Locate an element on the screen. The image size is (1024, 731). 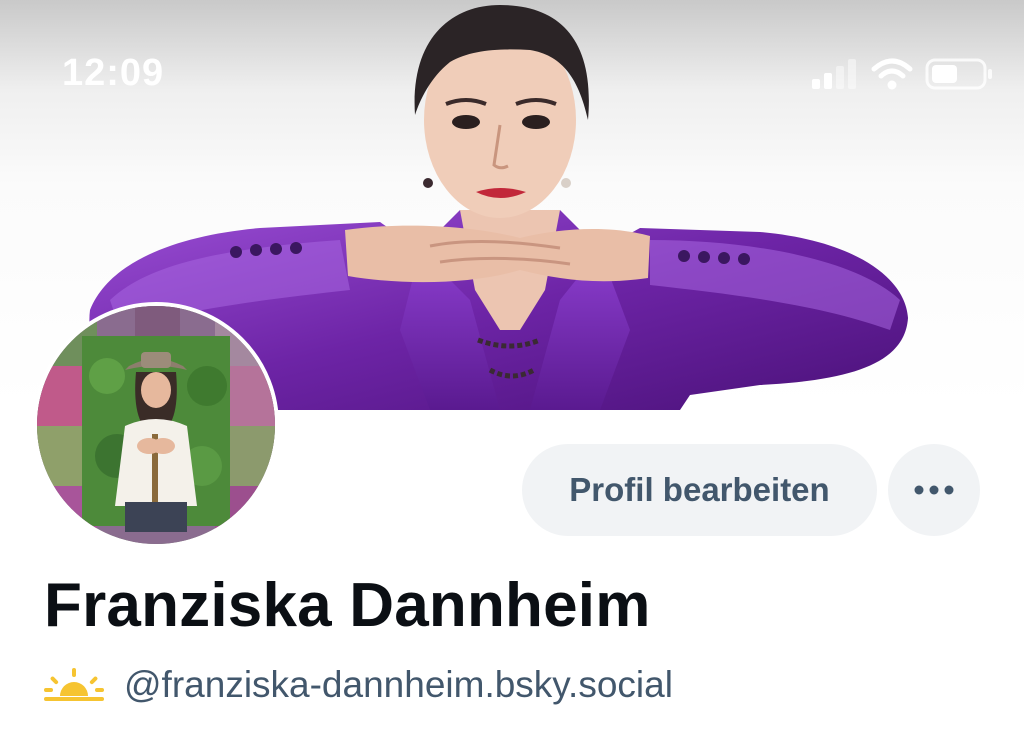
edit-profile-button: Profil bearbeiten is located at coordinates (699, 490).